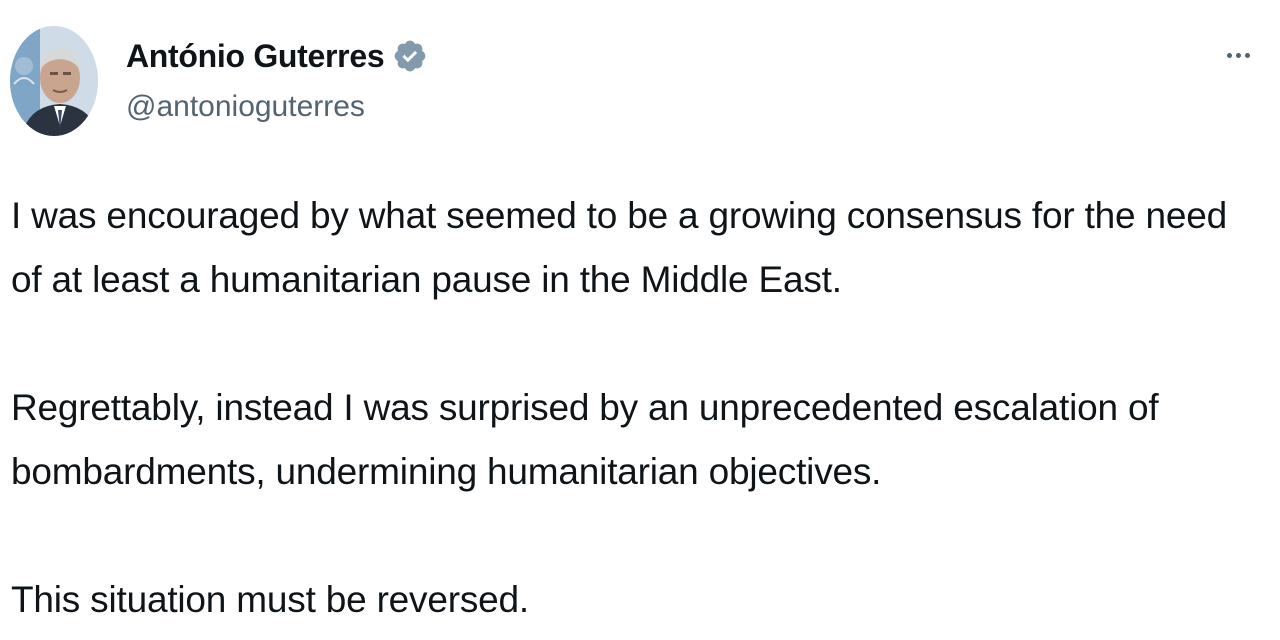 This screenshot has width=1280, height=640. Describe the element at coordinates (277, 107) in the screenshot. I see `author-handle: @antonioguterres` at that location.